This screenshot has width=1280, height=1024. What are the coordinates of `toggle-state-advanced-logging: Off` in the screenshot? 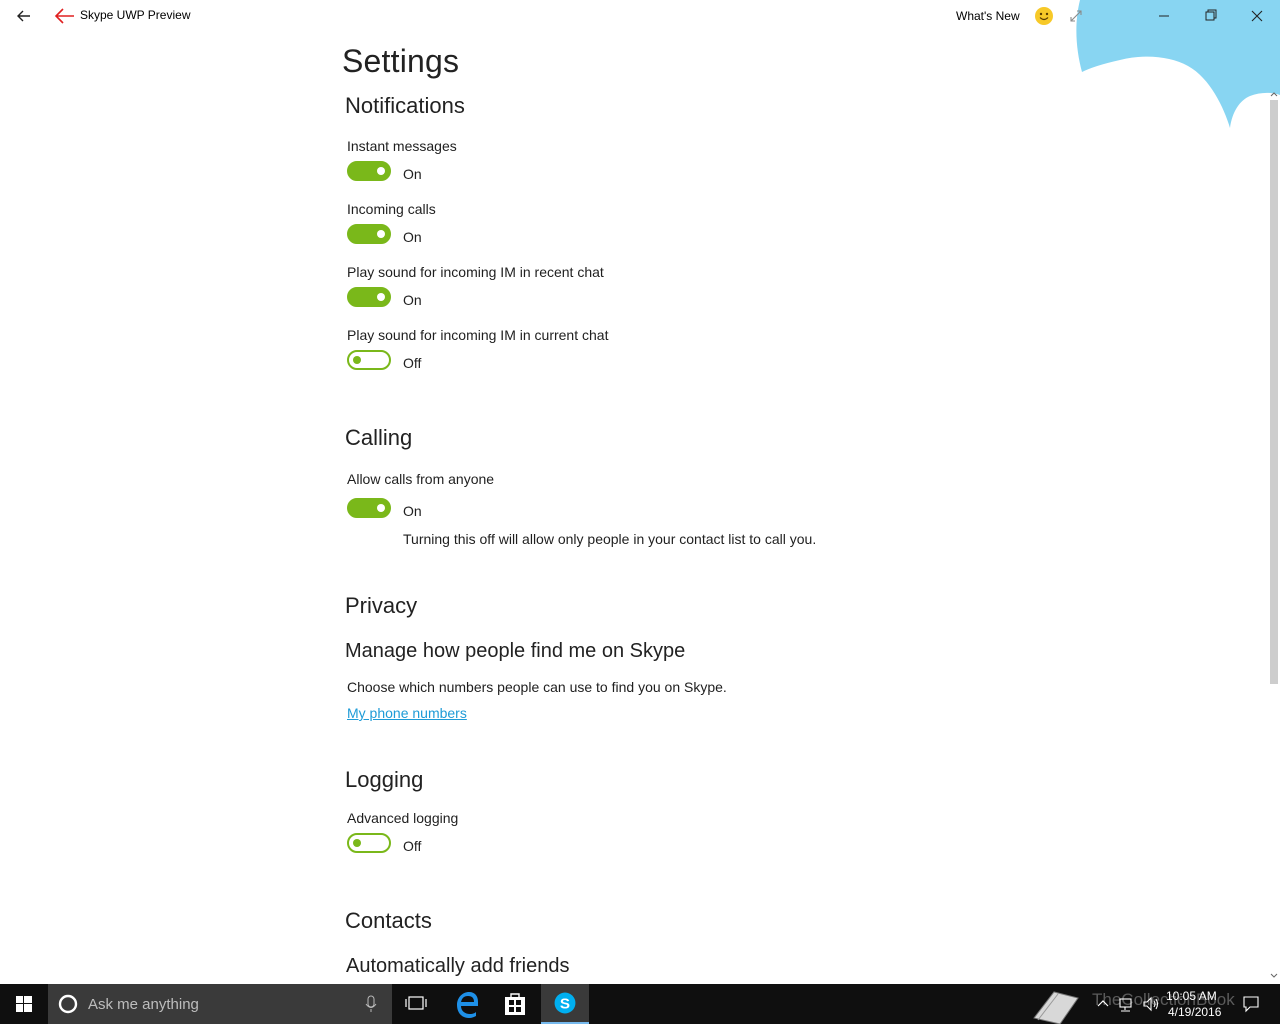 It's located at (412, 846).